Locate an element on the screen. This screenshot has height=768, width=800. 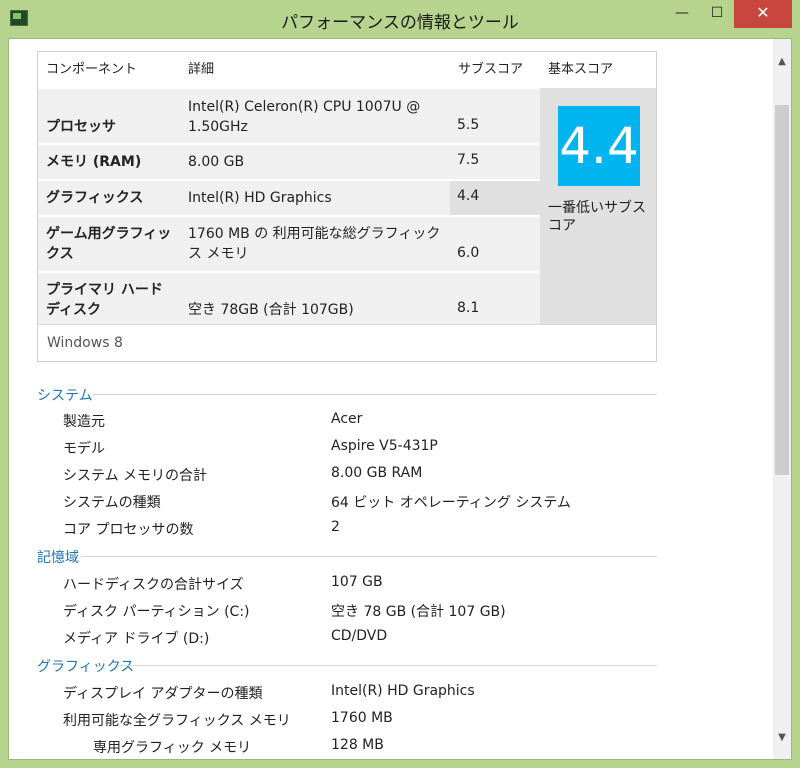
detail-cell: 1760 MB の 利用可能な総グラフィックス メモリ is located at coordinates (314, 244).